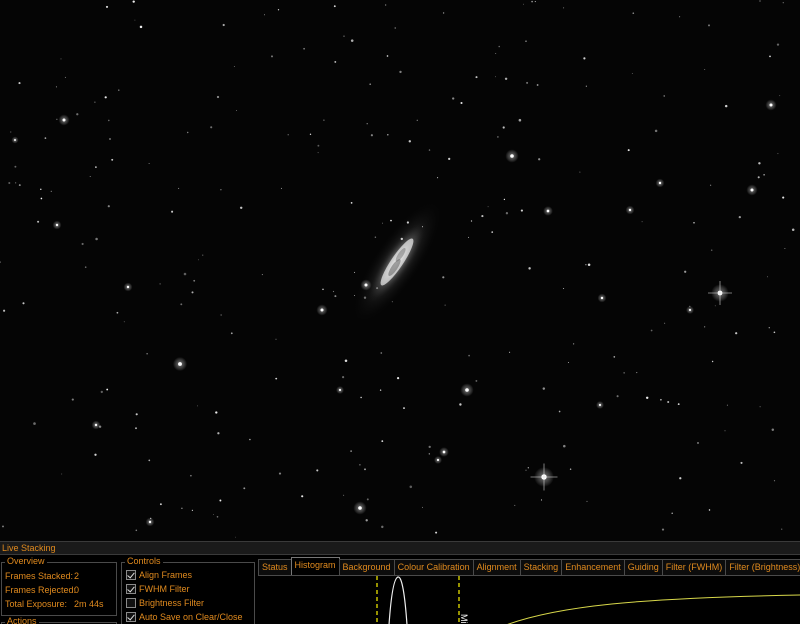  I want to click on frames-rejected-row: Frames Rejected: 0, so click(42, 590).